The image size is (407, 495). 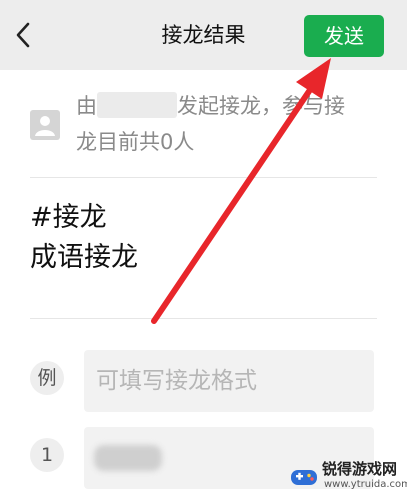 I want to click on initiator-text: 由 发起接龙，参与接 龙目前共0人, so click(x=226, y=124).